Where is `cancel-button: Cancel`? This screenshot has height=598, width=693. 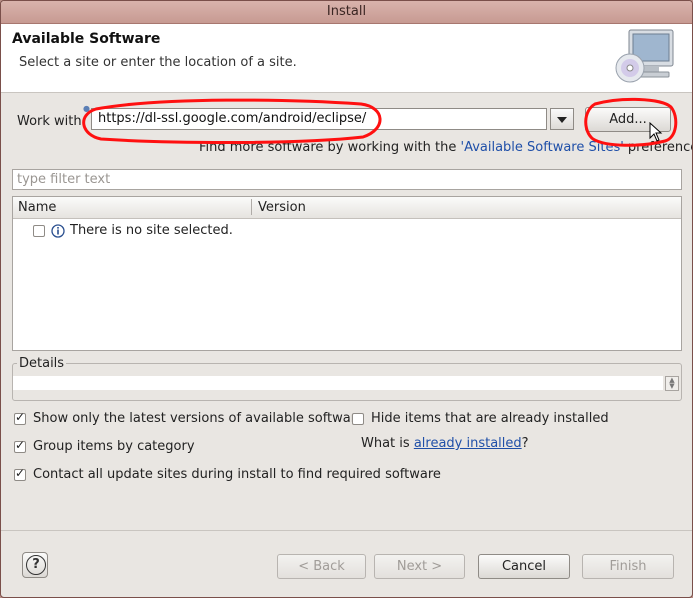
cancel-button: Cancel is located at coordinates (524, 566).